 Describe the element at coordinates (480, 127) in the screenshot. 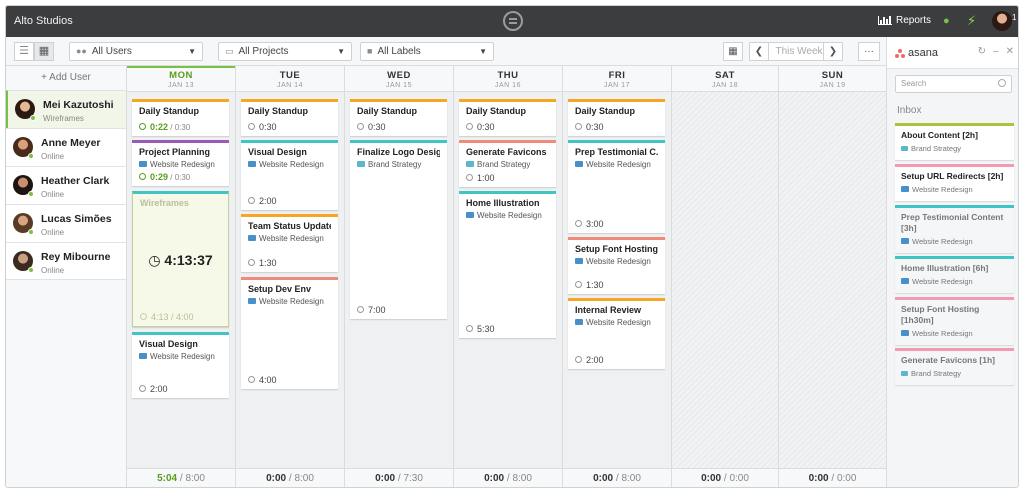

I see `task-time: 0:30` at that location.